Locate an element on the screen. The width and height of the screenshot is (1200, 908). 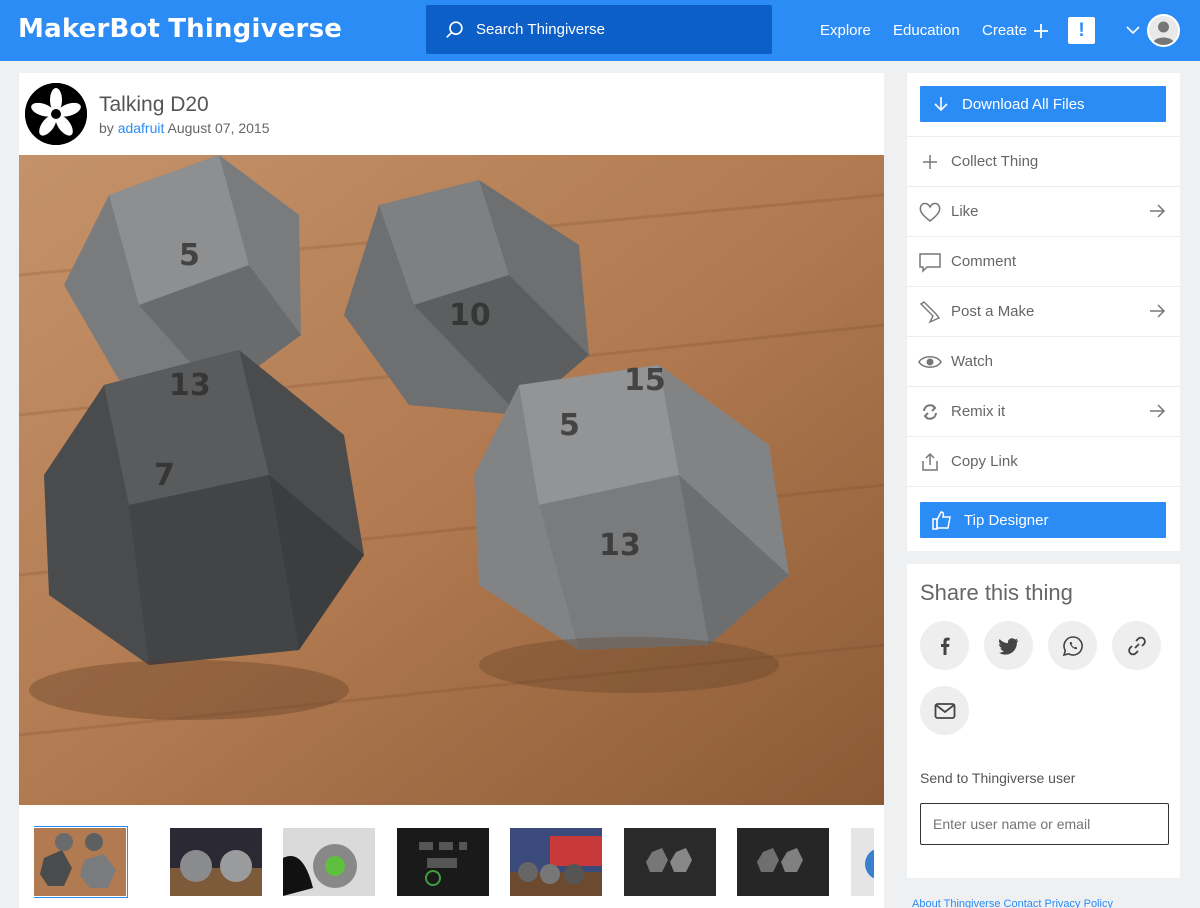
tip-designer-button: Tip Designer is located at coordinates (1043, 520).